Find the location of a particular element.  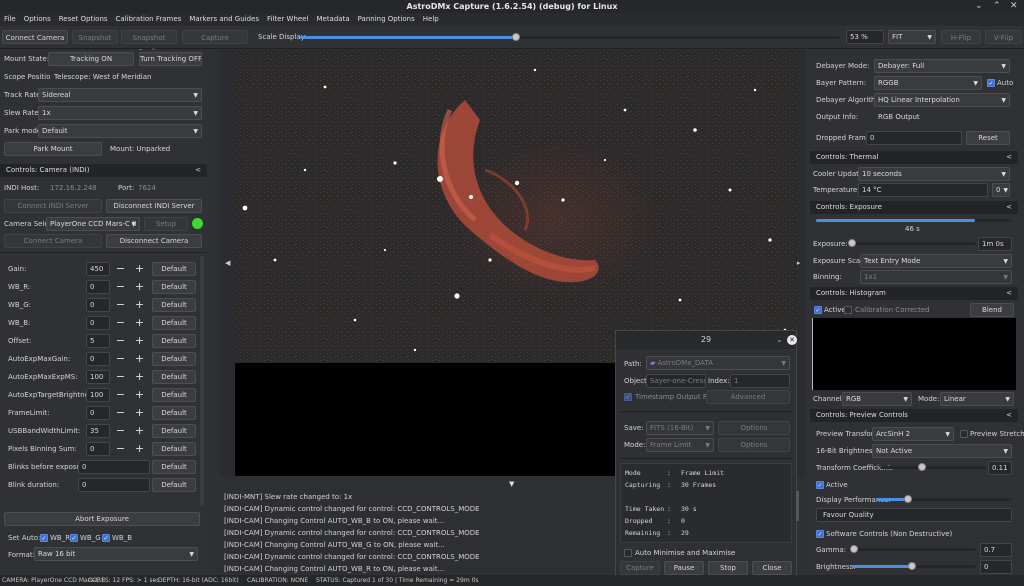

transform-coefficient-handle is located at coordinates (922, 467).